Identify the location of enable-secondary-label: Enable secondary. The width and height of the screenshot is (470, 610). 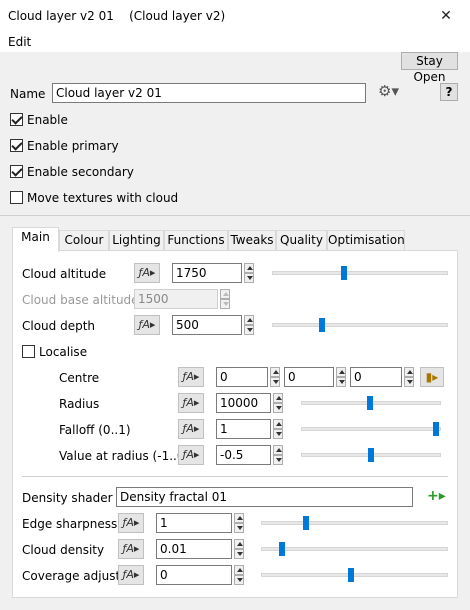
(80, 172).